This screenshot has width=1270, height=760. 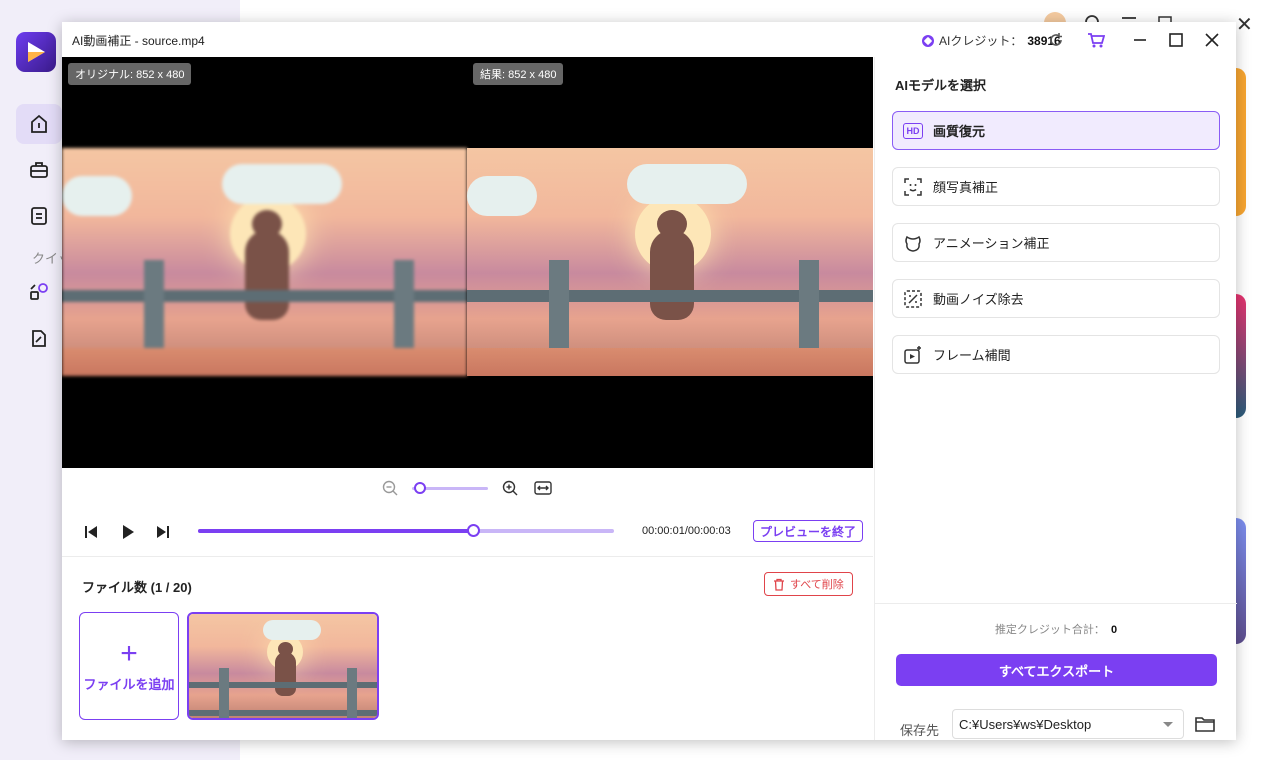 What do you see at coordinates (137, 587) in the screenshot?
I see `file-count: ファイル数 (1 / 20)` at bounding box center [137, 587].